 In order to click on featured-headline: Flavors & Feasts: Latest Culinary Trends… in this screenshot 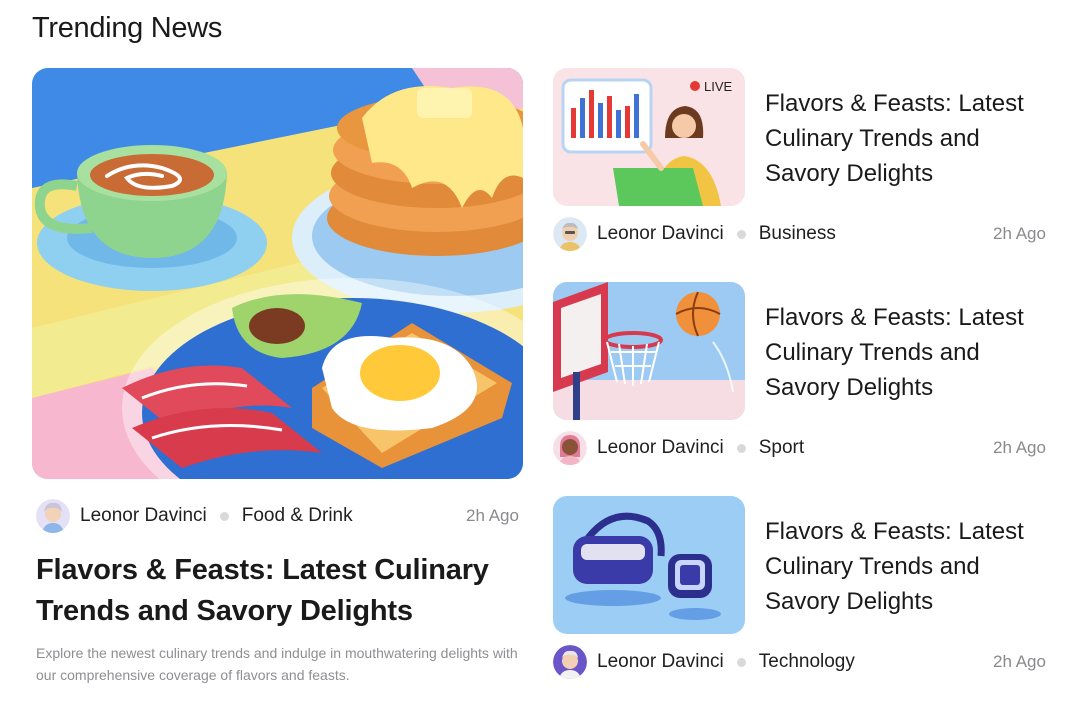, I will do `click(276, 591)`.